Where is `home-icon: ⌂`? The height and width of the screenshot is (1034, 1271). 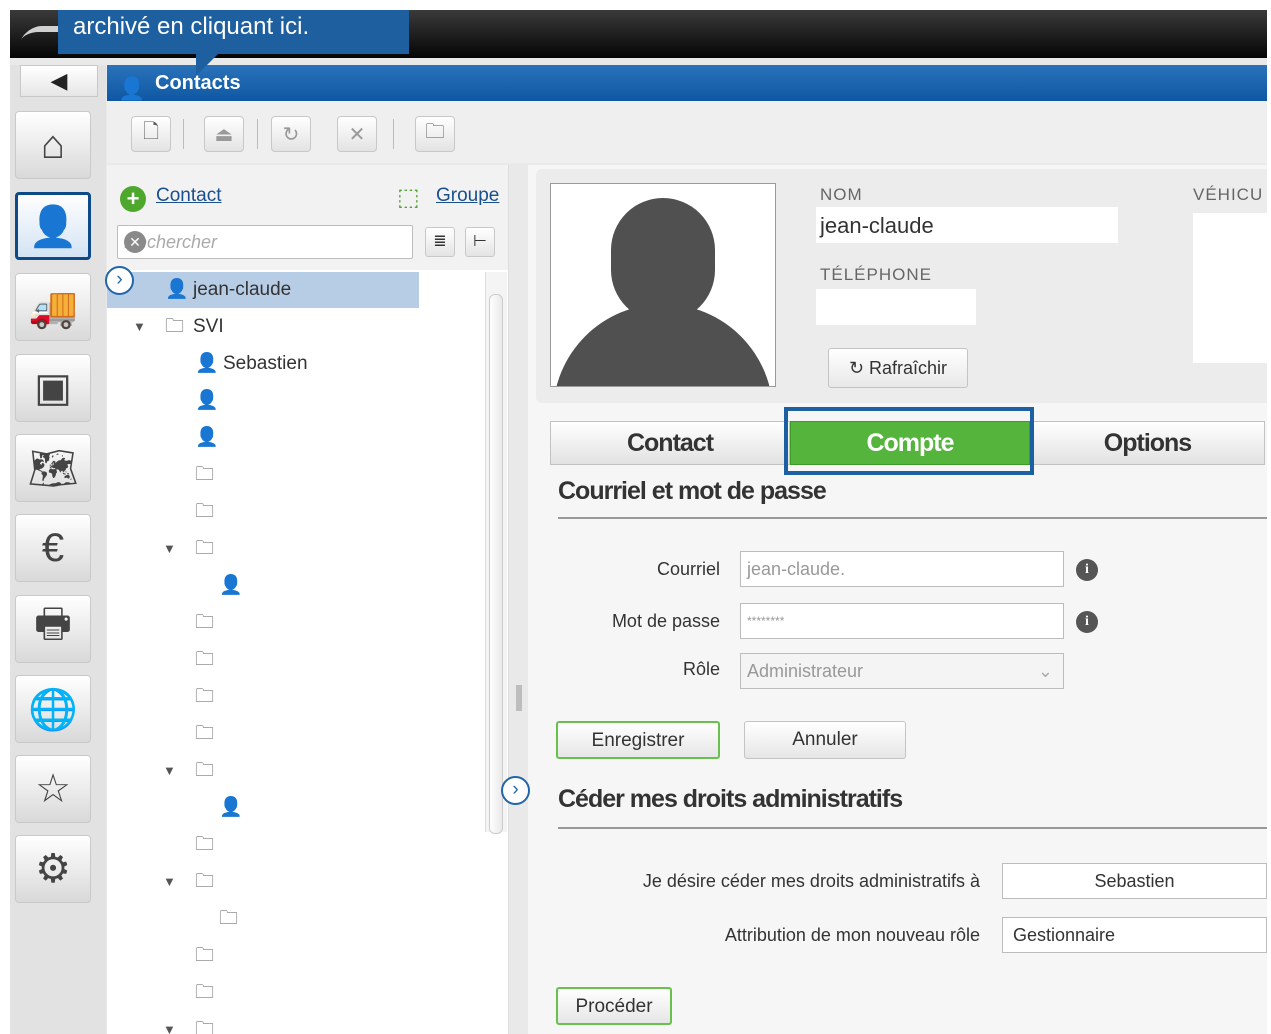
home-icon: ⌂ is located at coordinates (53, 145).